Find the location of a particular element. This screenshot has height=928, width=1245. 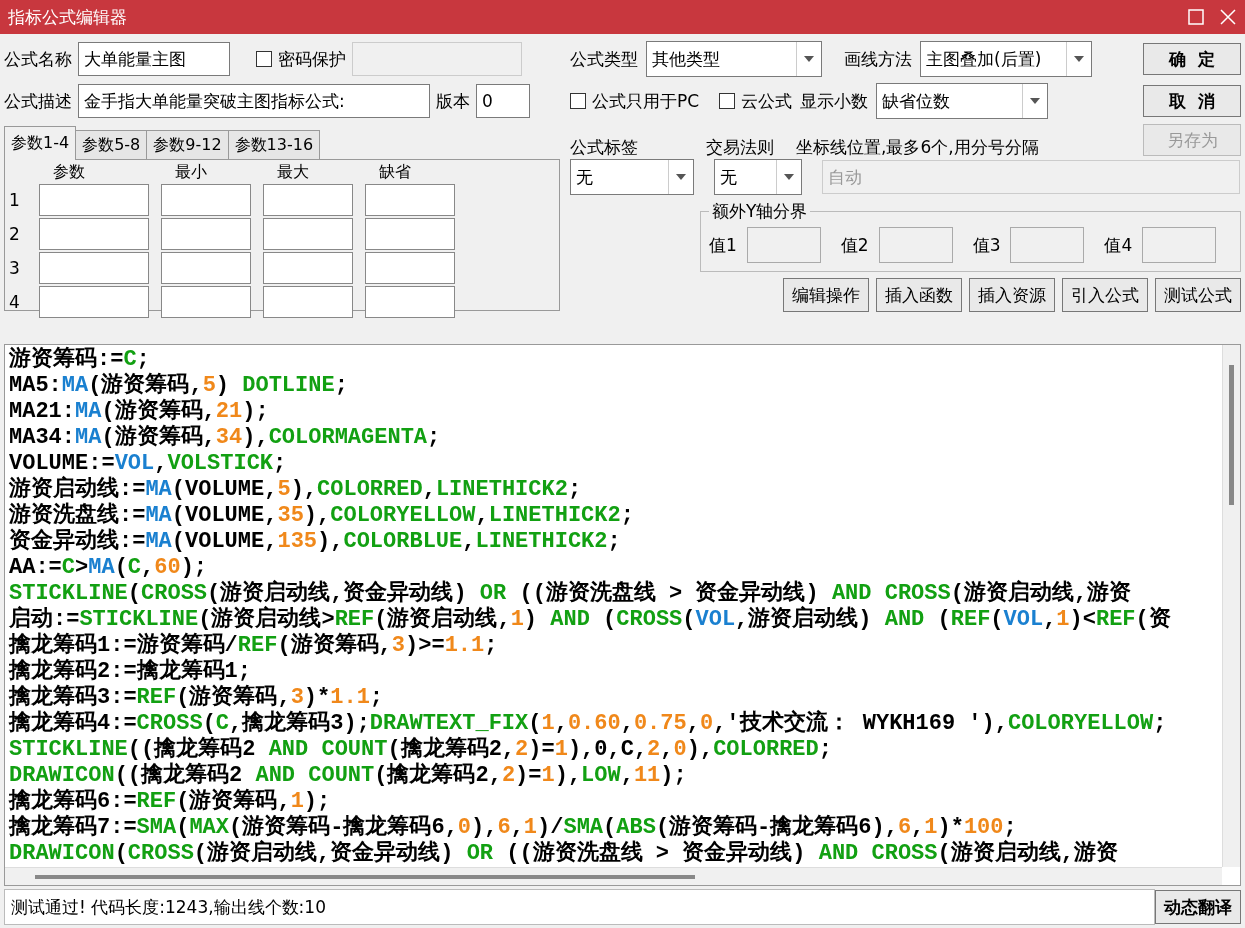

column-header: 最大 is located at coordinates (293, 172).